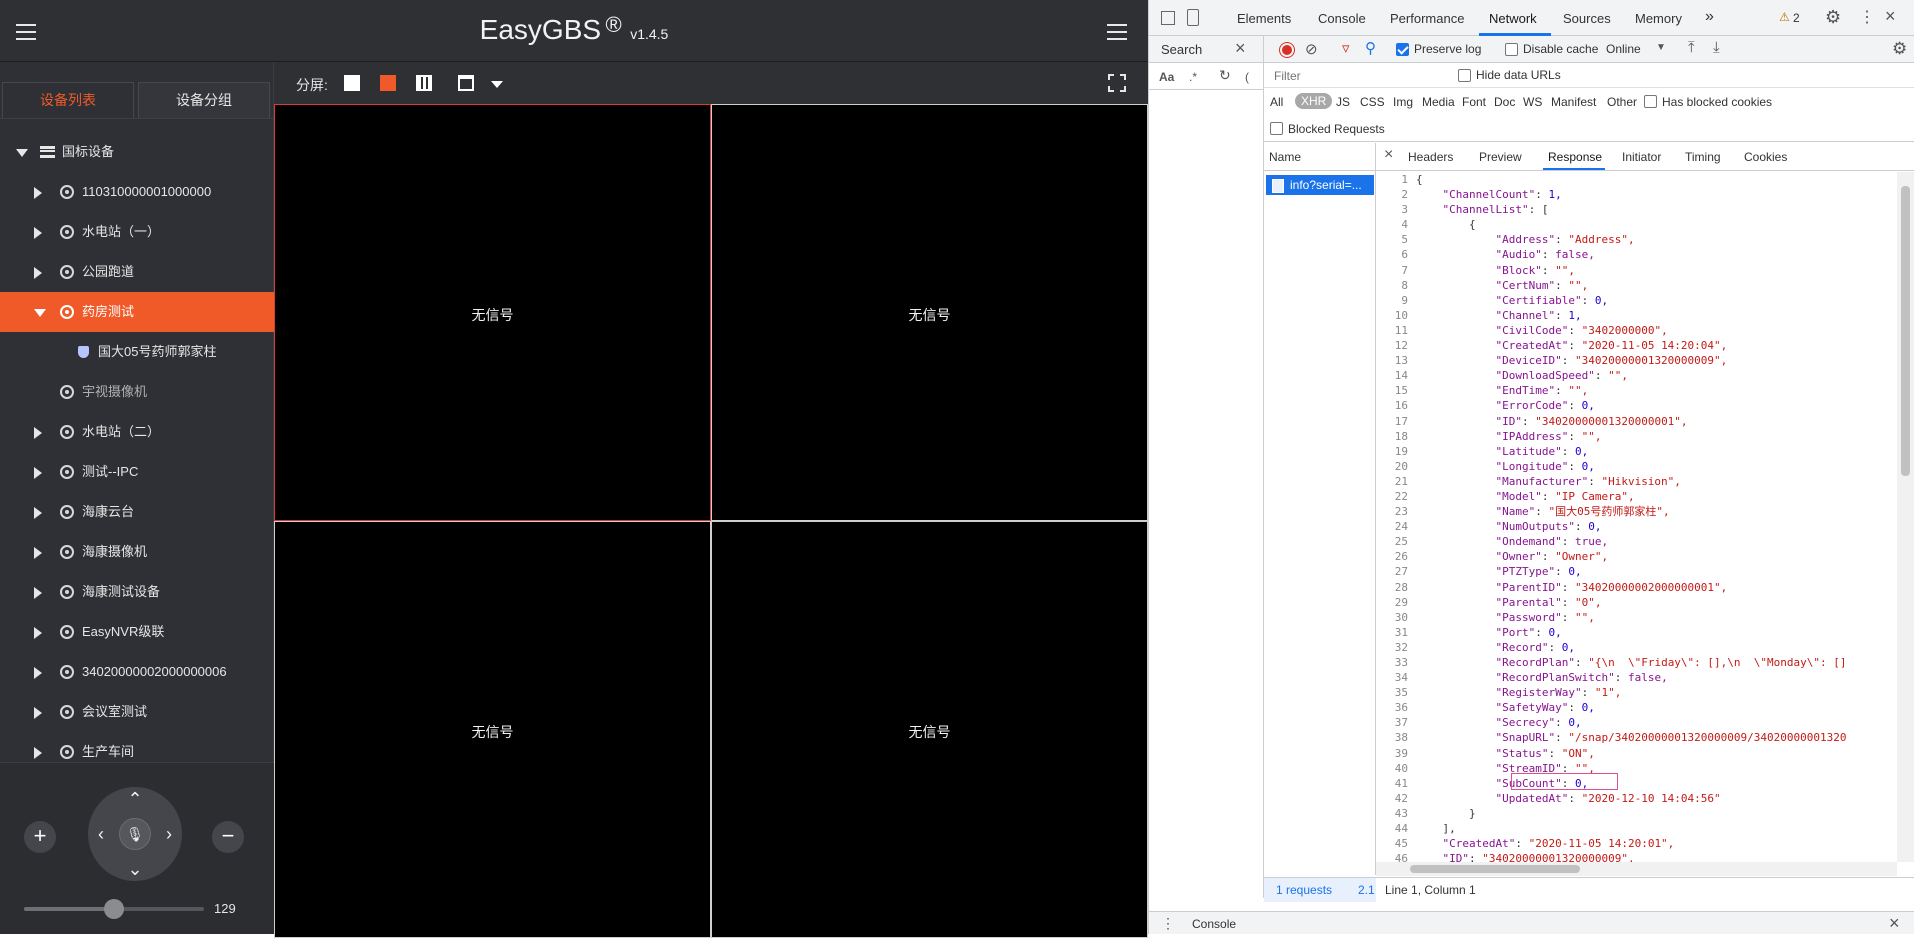  I want to click on zoom-out-button: −, so click(228, 837).